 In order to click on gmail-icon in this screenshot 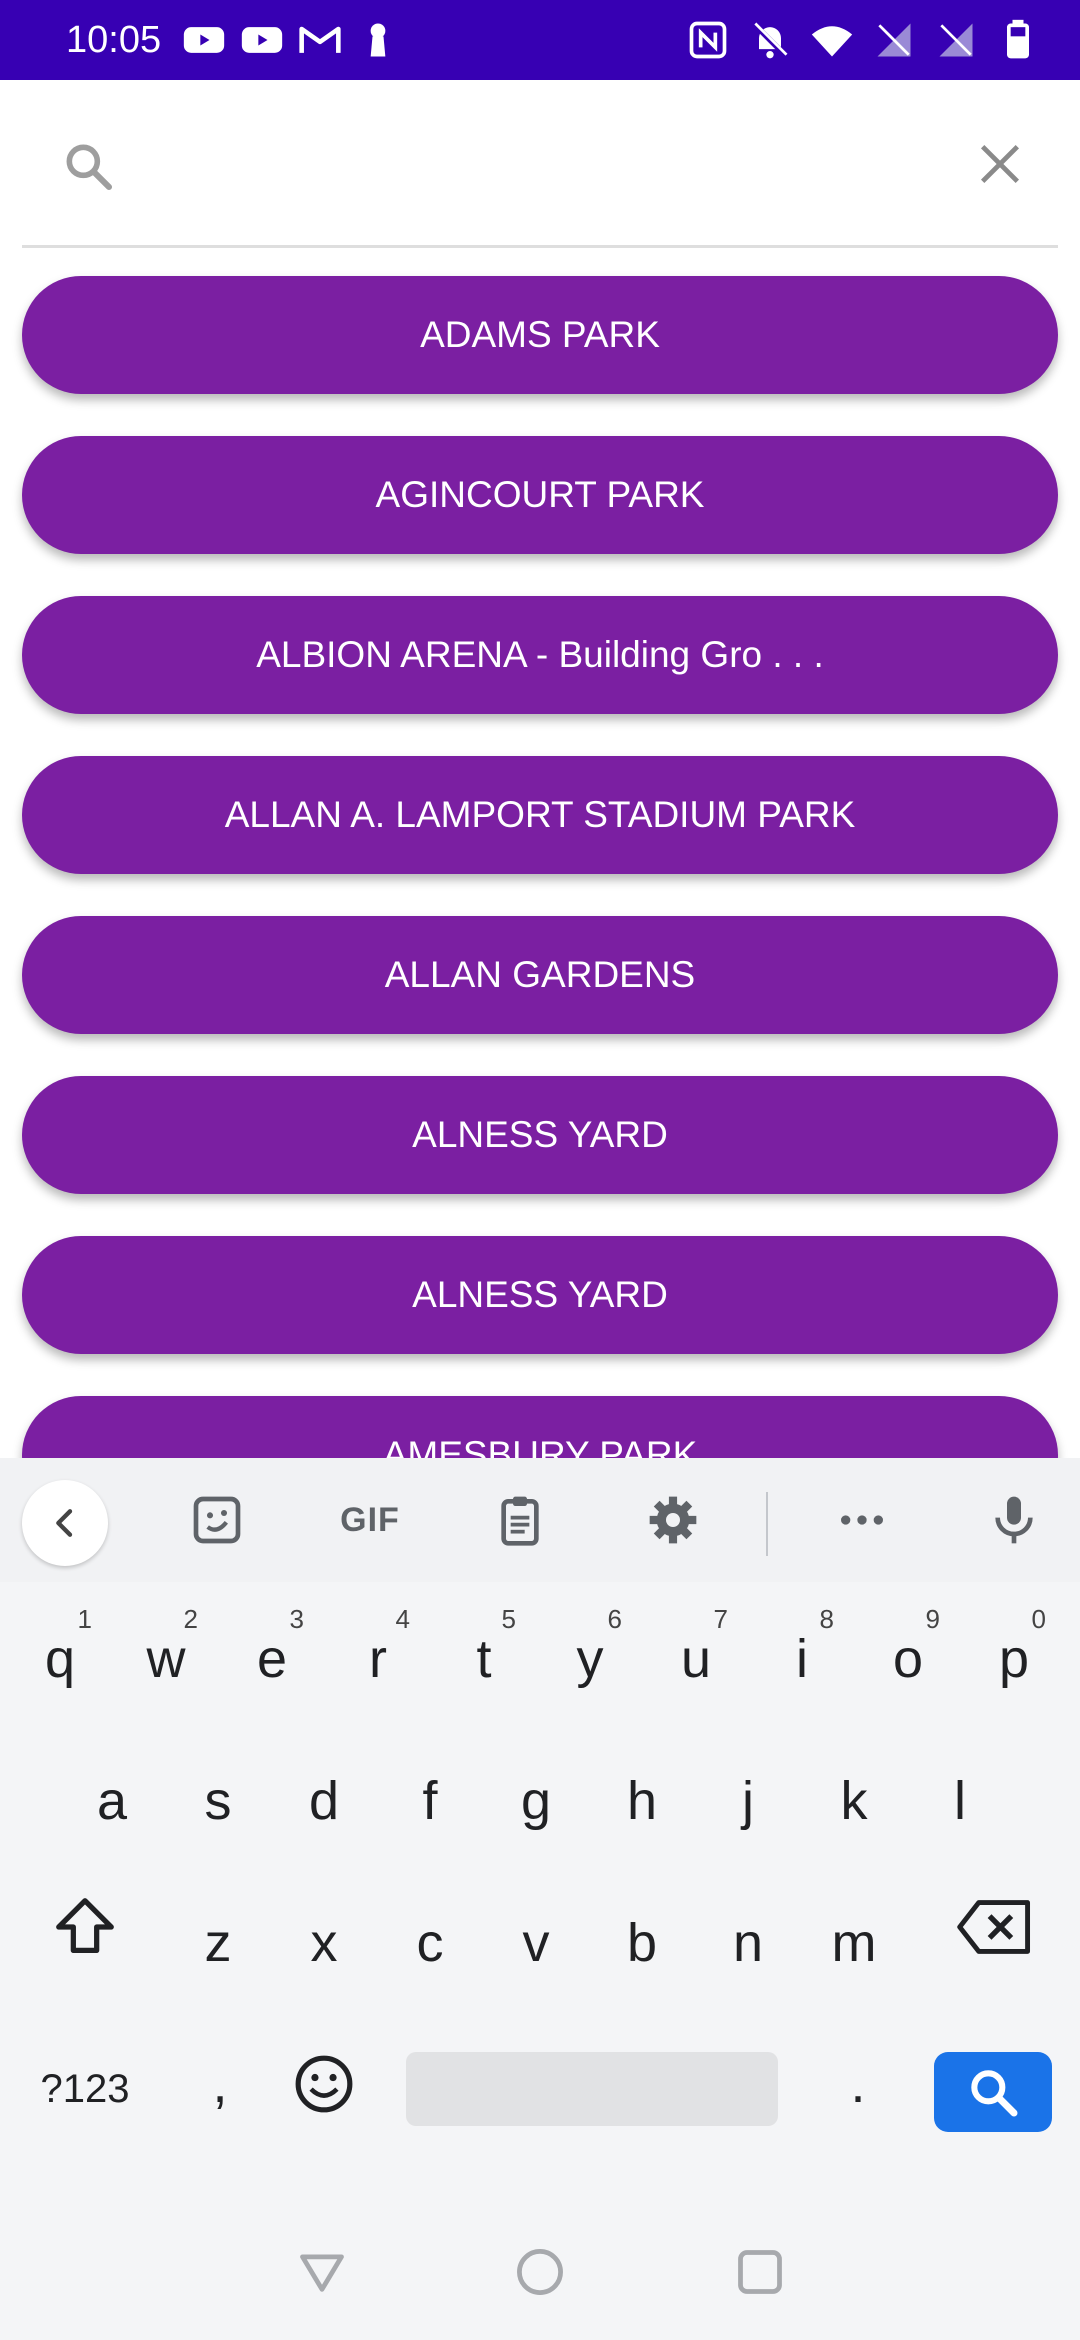, I will do `click(320, 40)`.